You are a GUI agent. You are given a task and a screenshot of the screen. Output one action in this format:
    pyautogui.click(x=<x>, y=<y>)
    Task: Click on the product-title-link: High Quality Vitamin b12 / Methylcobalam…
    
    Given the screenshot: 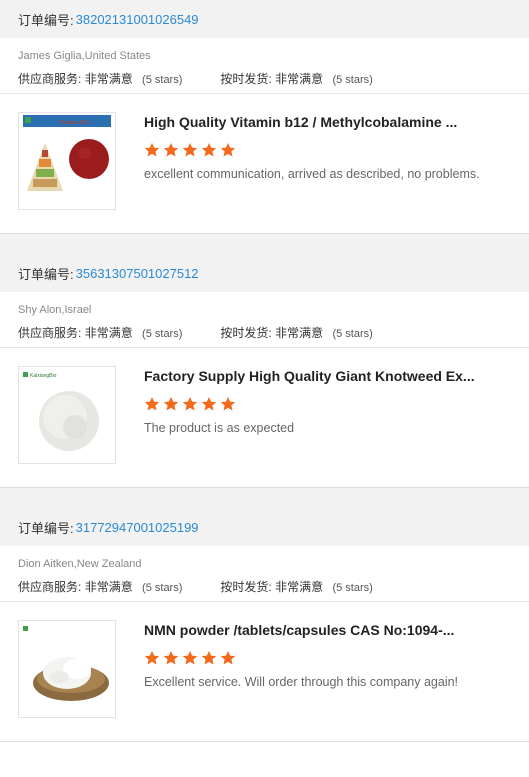 What is the action you would take?
    pyautogui.click(x=312, y=122)
    